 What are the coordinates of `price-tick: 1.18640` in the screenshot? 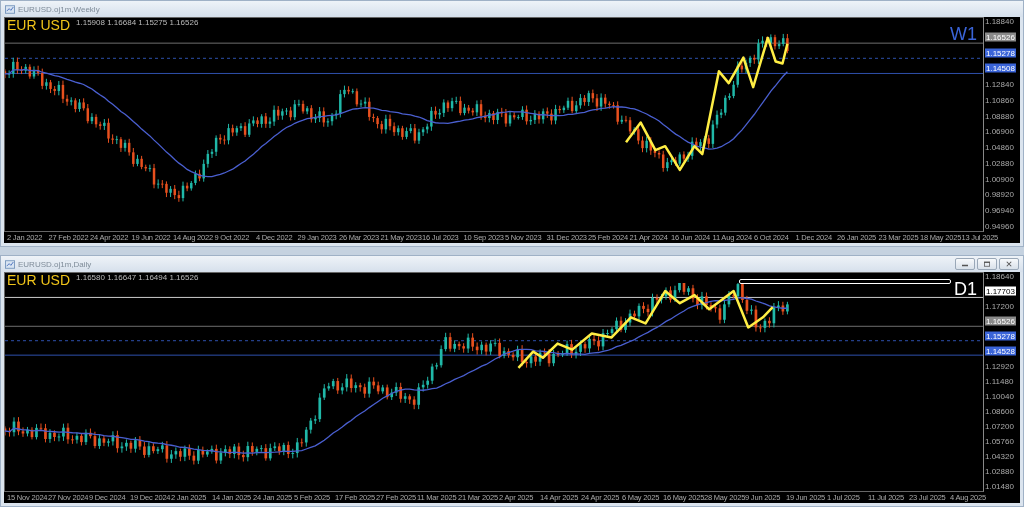 It's located at (999, 276).